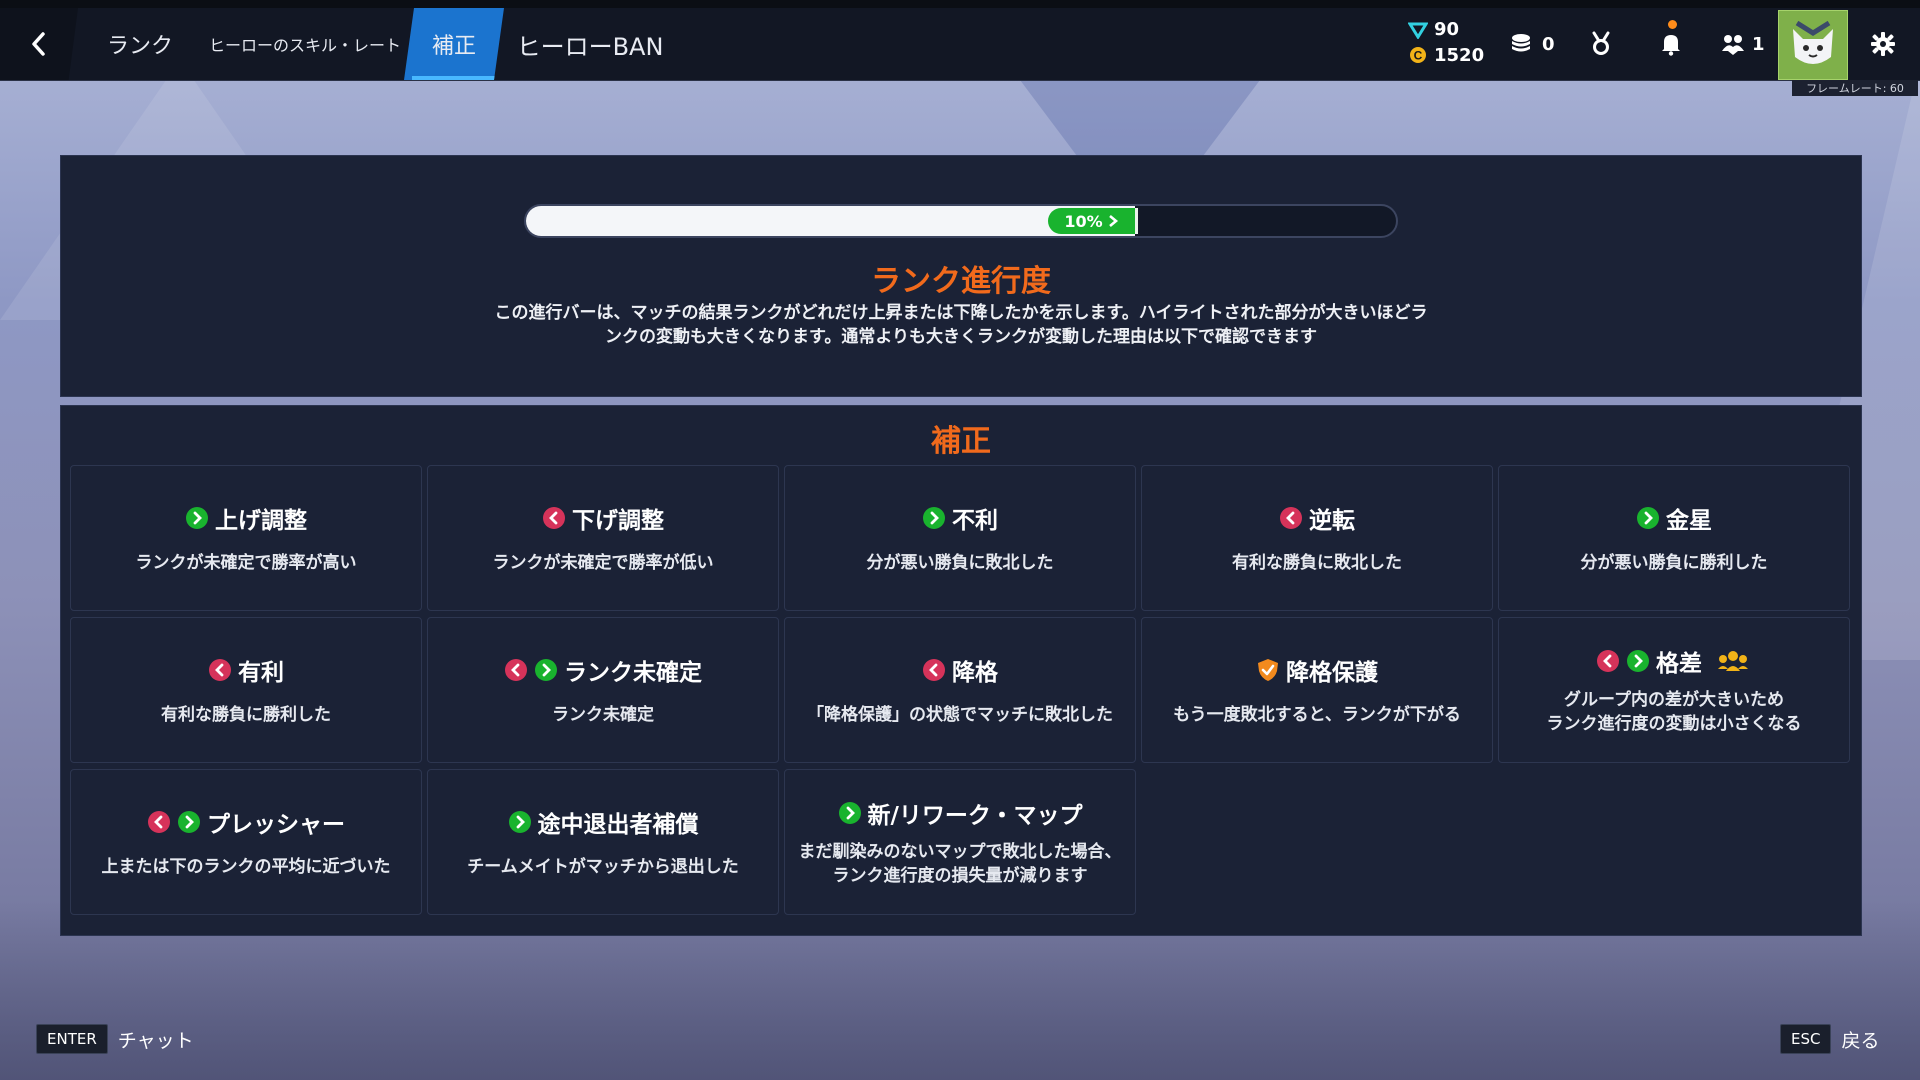 This screenshot has width=1920, height=1080. Describe the element at coordinates (975, 816) in the screenshot. I see `modifier-name: 新/リワーク・マップ` at that location.